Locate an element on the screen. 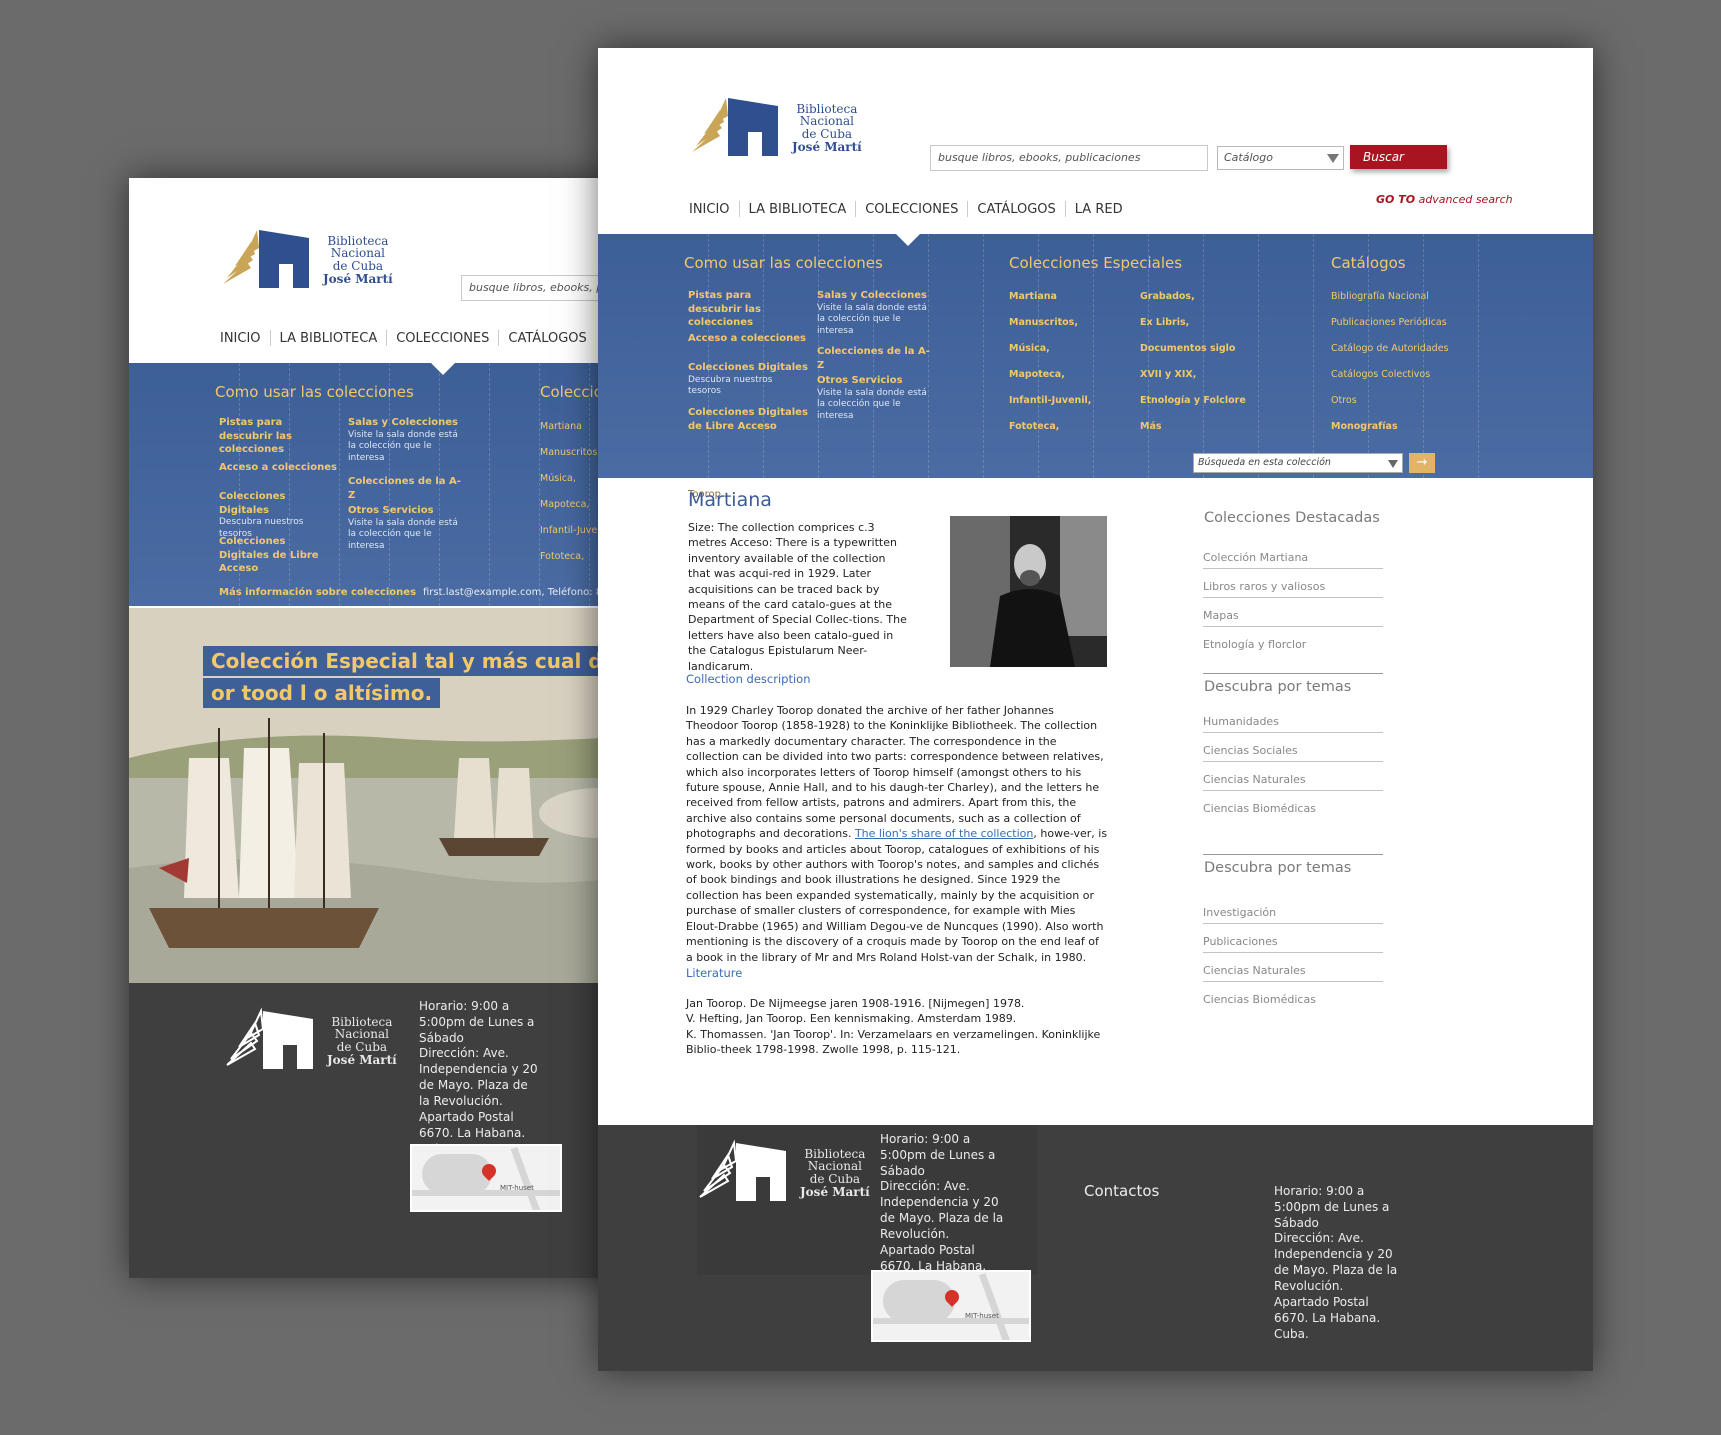 This screenshot has width=1721, height=1435. footer-contacts-heading: Contactos is located at coordinates (1122, 1191).